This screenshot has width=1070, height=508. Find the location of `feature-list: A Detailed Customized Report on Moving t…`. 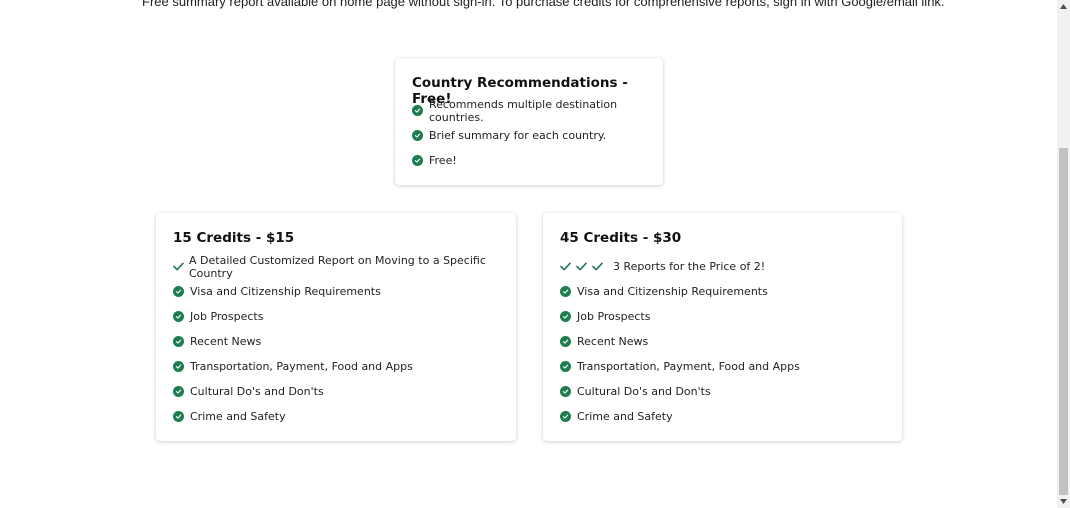

feature-list: A Detailed Customized Report on Moving t… is located at coordinates (344, 341).